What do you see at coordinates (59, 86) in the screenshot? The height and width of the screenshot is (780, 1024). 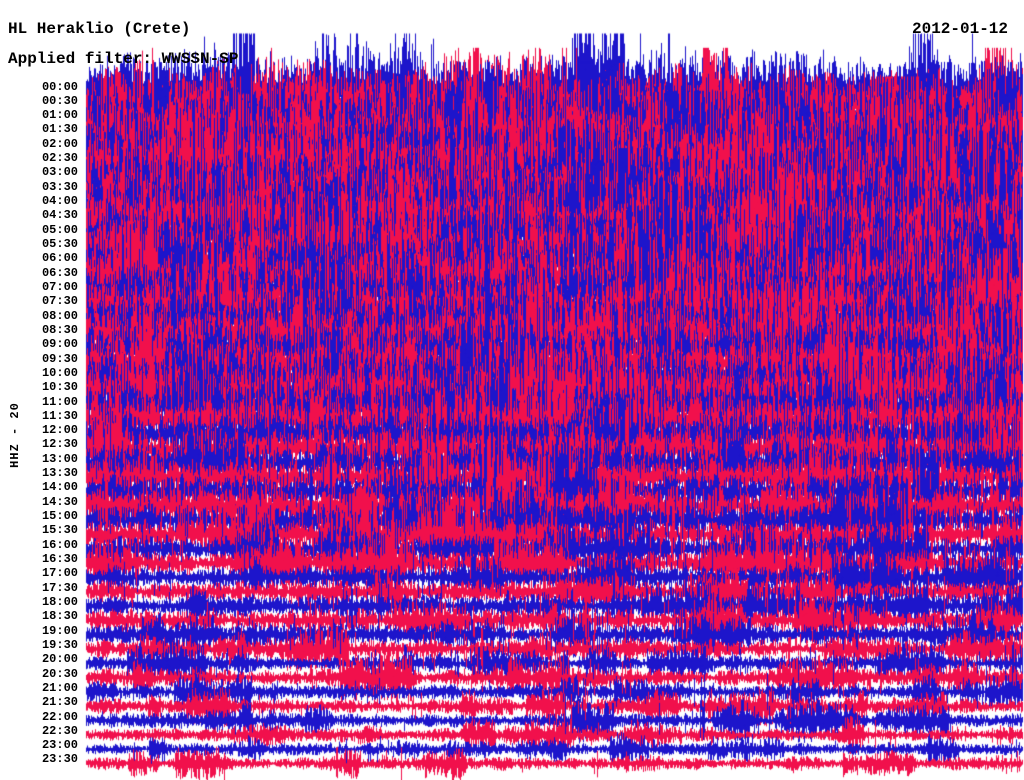 I see `time-label: 00:00` at bounding box center [59, 86].